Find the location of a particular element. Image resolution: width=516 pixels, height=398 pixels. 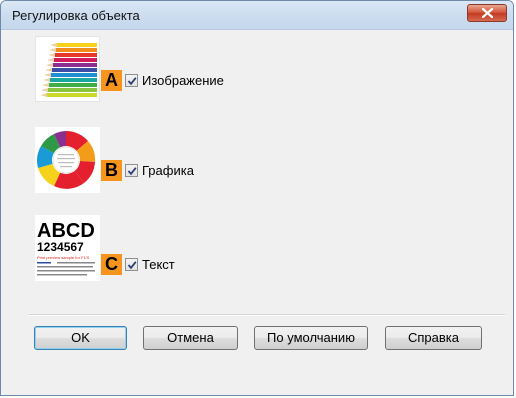

option-badge: B is located at coordinates (111, 170).